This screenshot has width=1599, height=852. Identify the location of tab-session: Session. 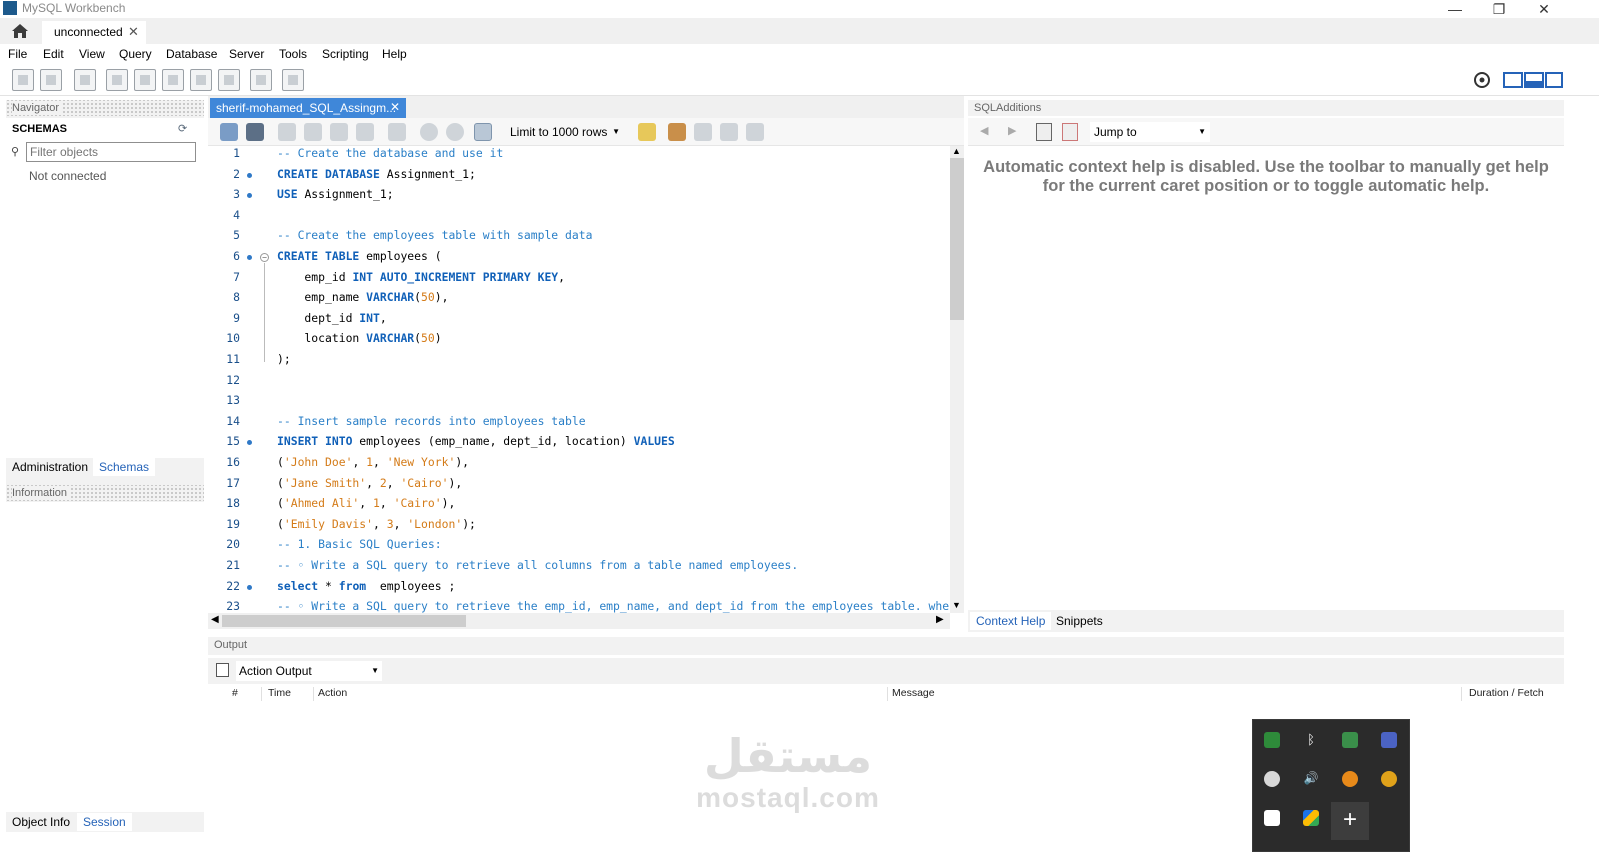
(104, 822).